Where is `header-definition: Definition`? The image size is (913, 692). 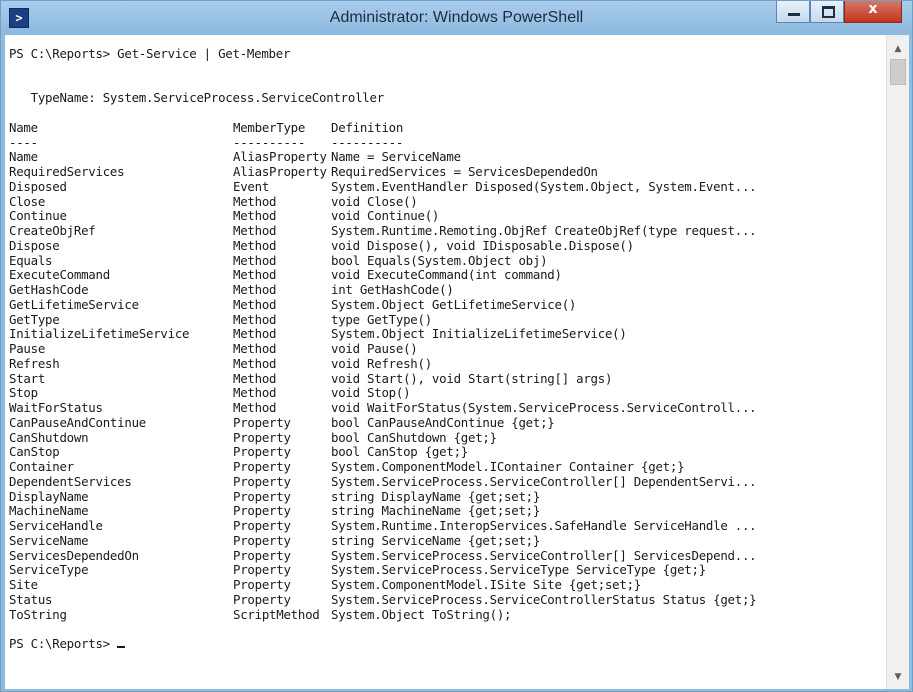 header-definition: Definition is located at coordinates (367, 127).